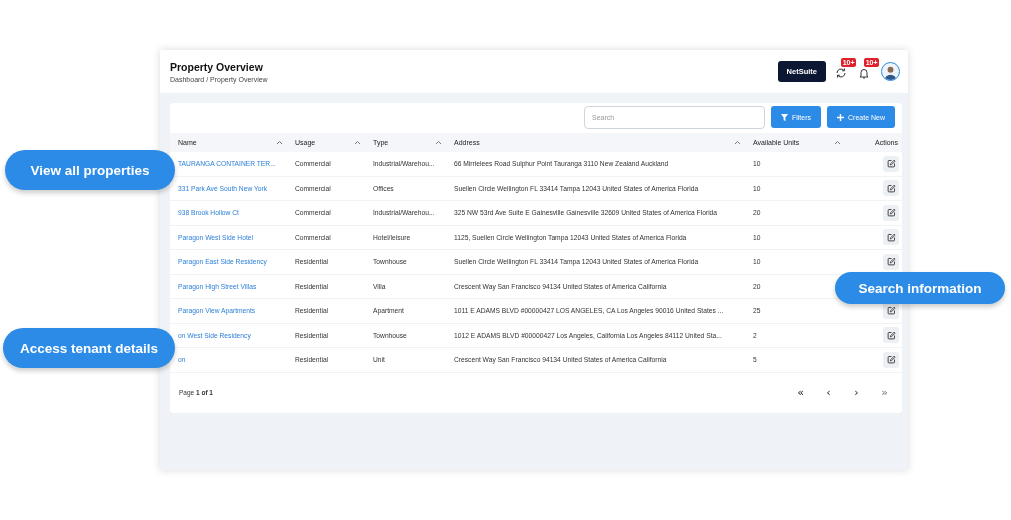 This screenshot has width=1011, height=520. I want to click on pagination-button: «, so click(800, 392).